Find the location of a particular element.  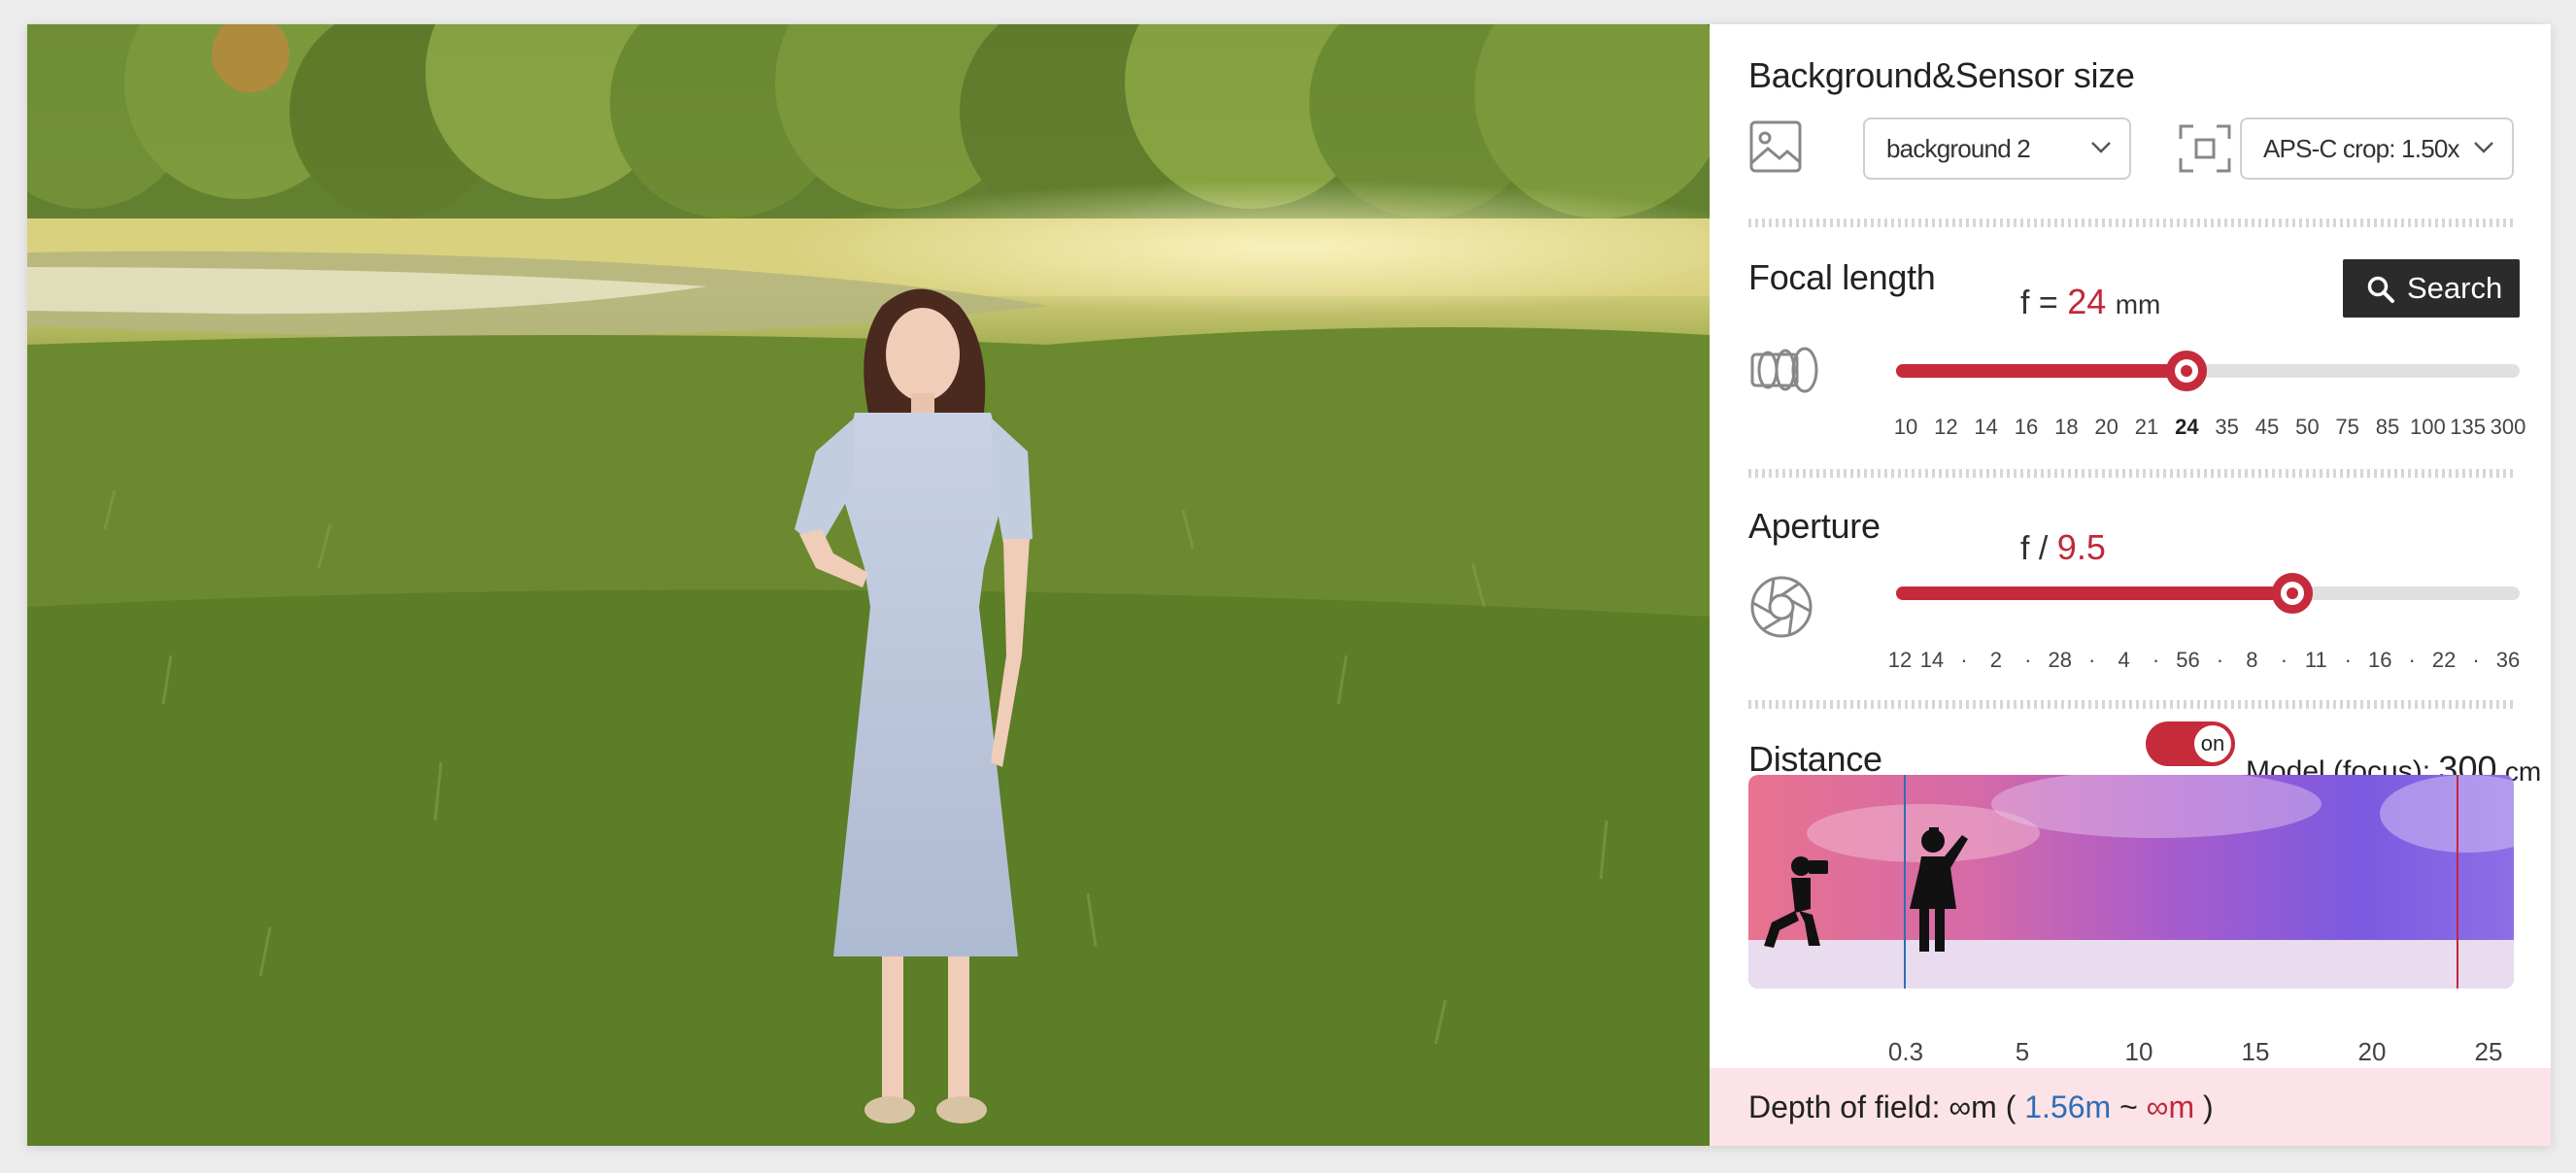

background-sensor-title: Background&Sensor size is located at coordinates (1941, 75).